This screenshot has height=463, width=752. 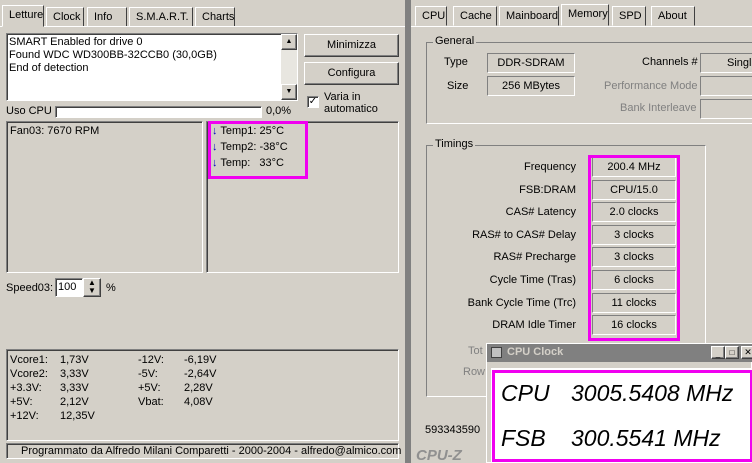 I want to click on tab-smart: S.M.A.R.T., so click(x=161, y=17).